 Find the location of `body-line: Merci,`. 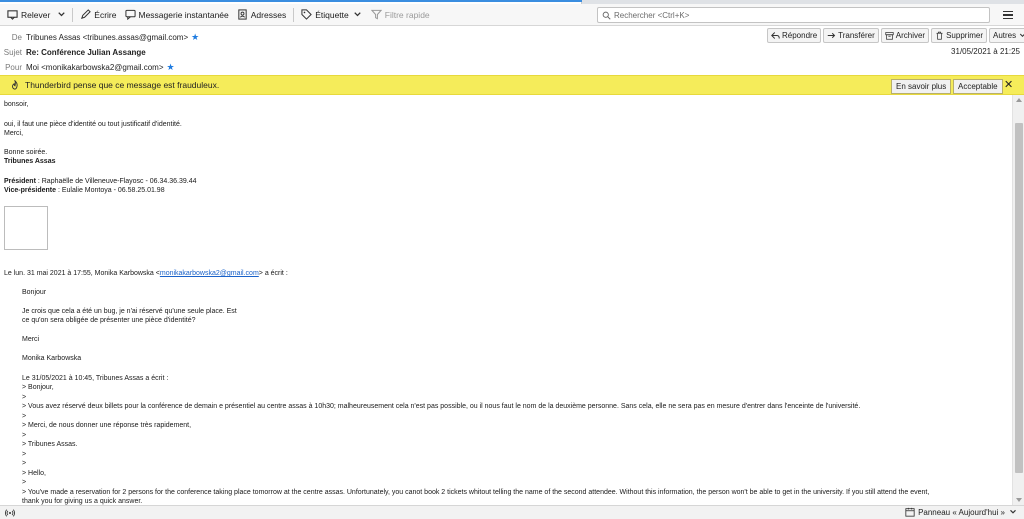

body-line: Merci, is located at coordinates (14, 133).